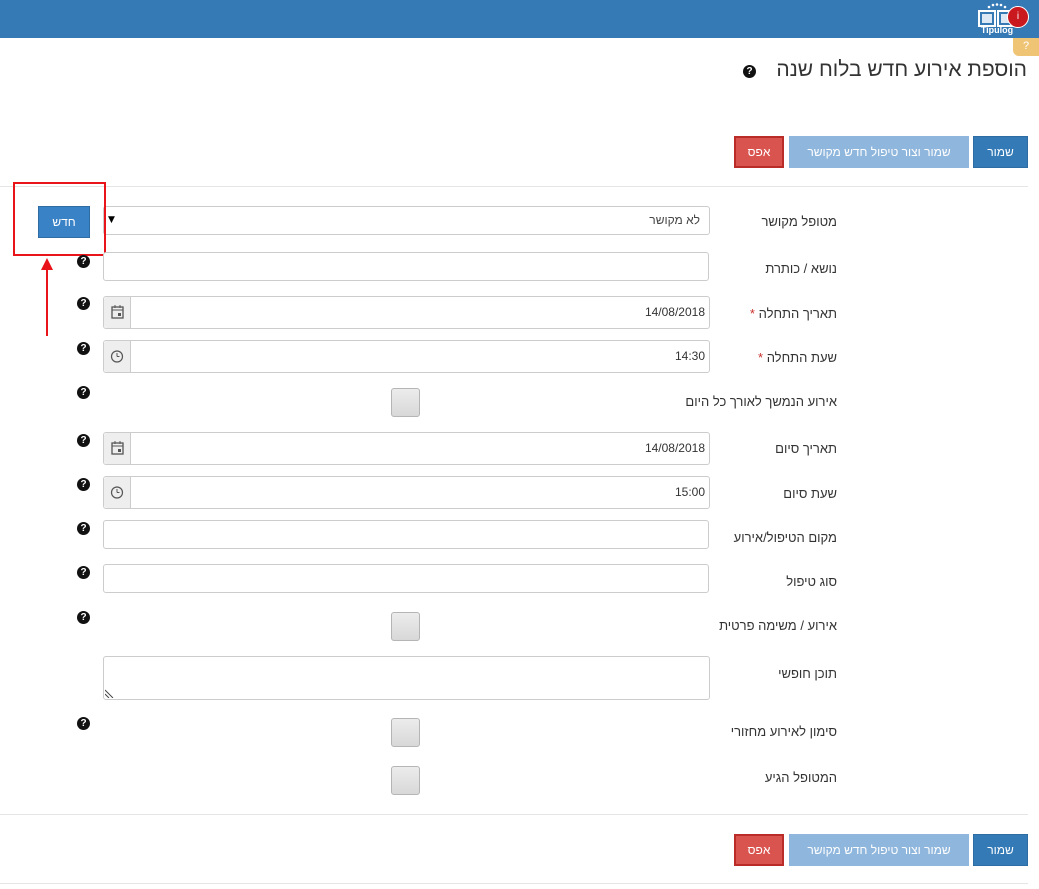  What do you see at coordinates (406, 312) in the screenshot?
I see `start-date-field: 14/08/2018` at bounding box center [406, 312].